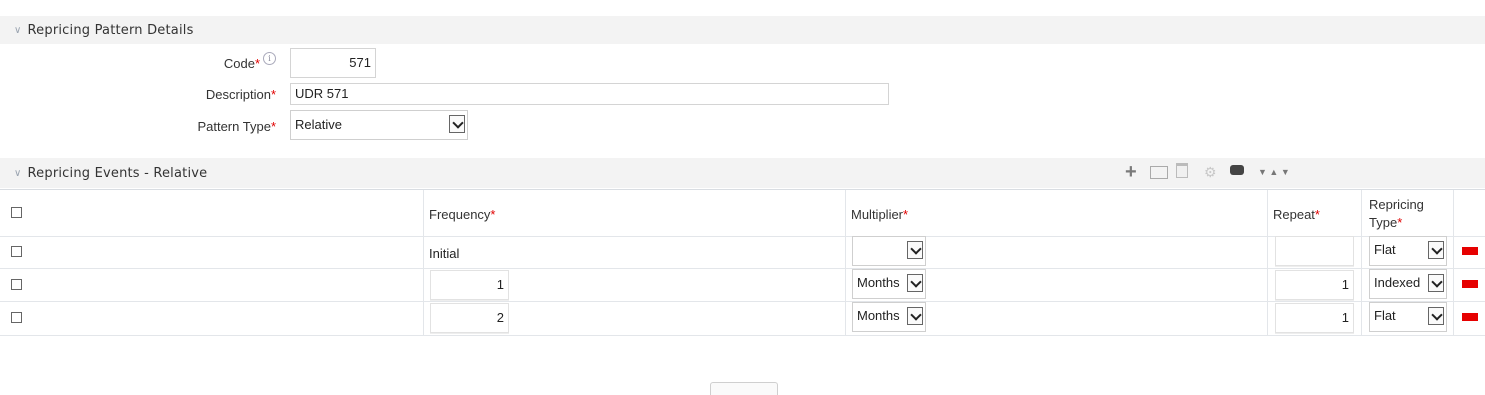  Describe the element at coordinates (1131, 172) in the screenshot. I see `add-icon: +` at that location.